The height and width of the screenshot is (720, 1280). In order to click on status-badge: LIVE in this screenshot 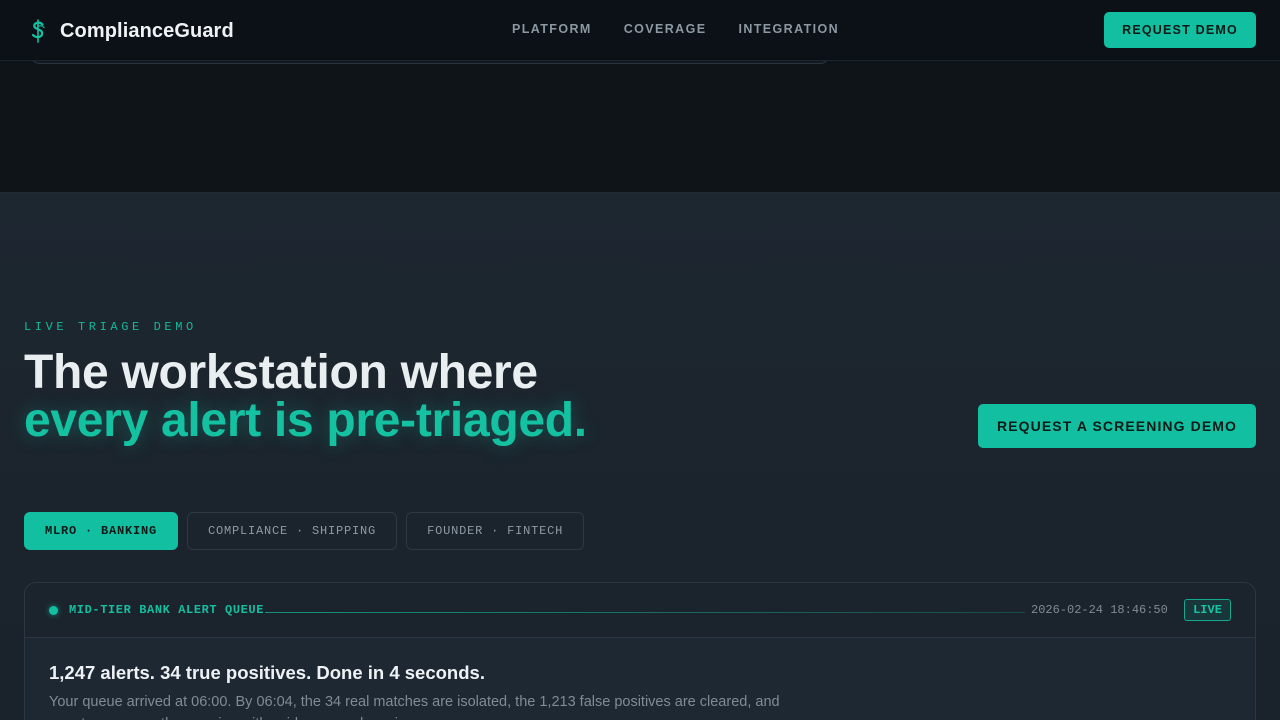, I will do `click(1207, 610)`.